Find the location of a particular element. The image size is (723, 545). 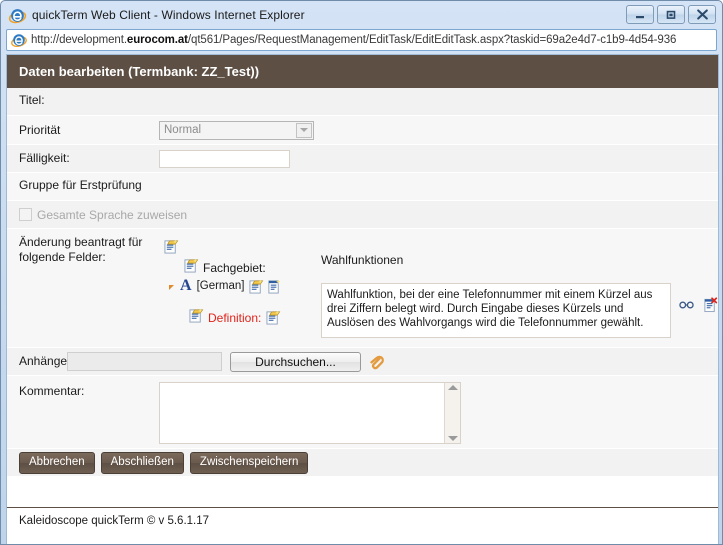

page-title: Daten bearbeiten (Termbank: ZZ_Test)) is located at coordinates (362, 71).